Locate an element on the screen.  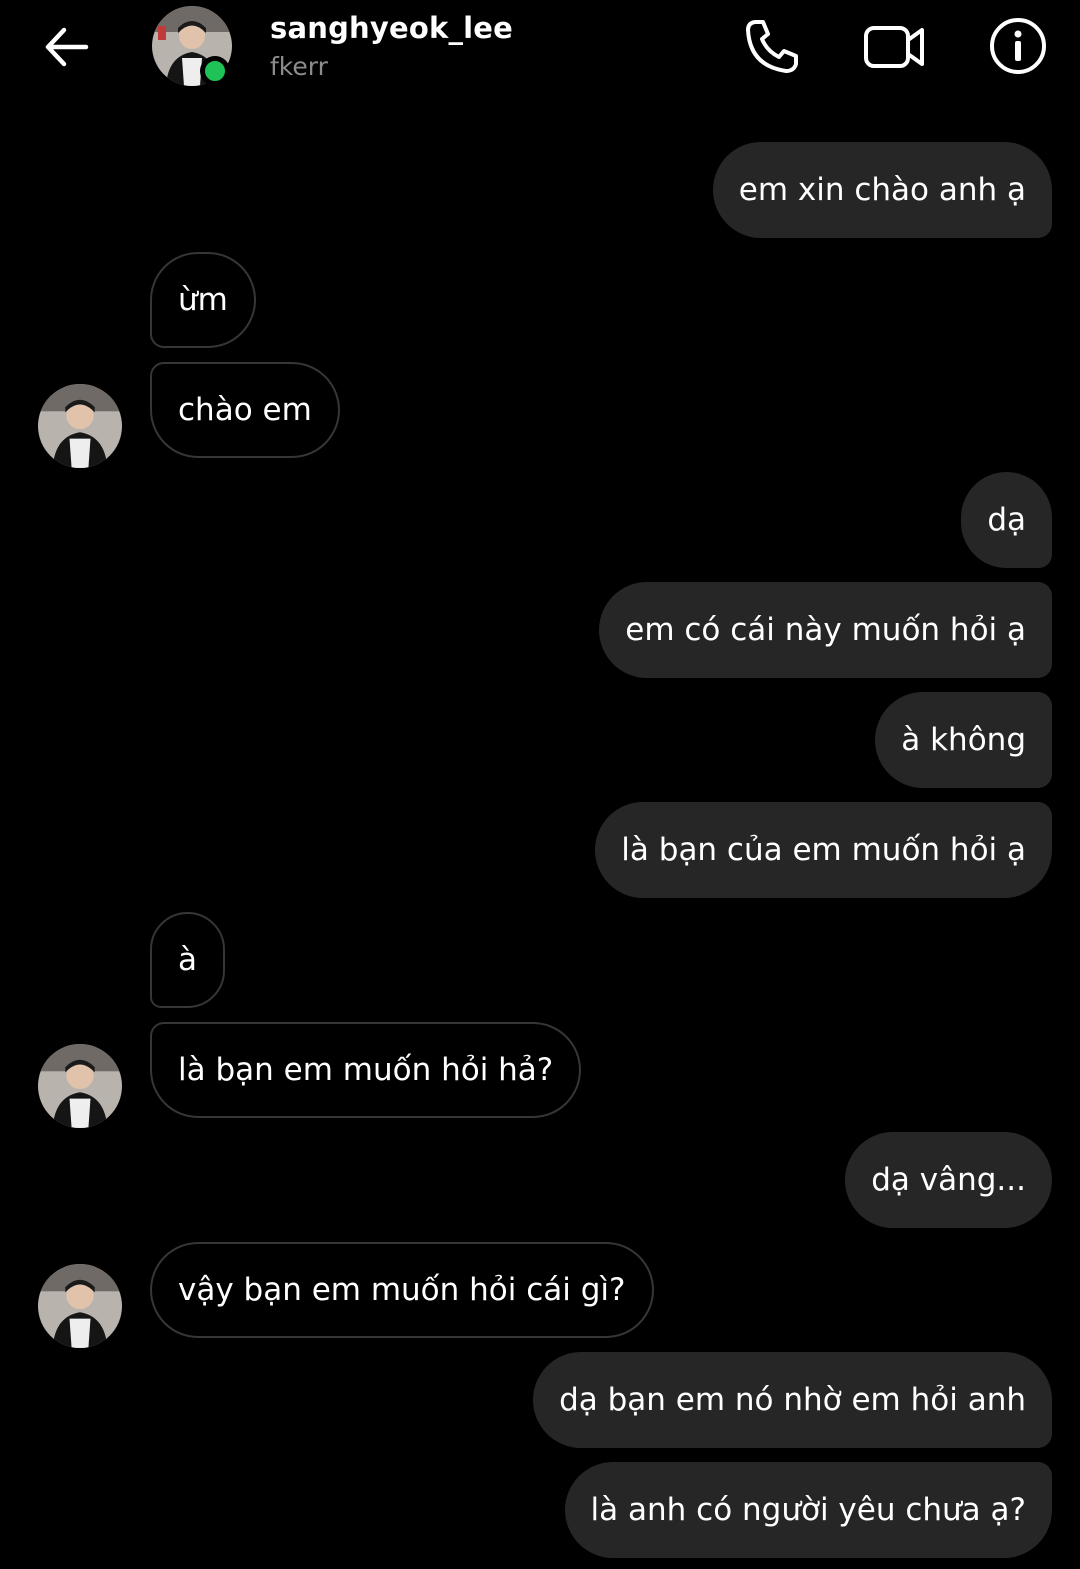
message-incoming: à is located at coordinates (187, 960).